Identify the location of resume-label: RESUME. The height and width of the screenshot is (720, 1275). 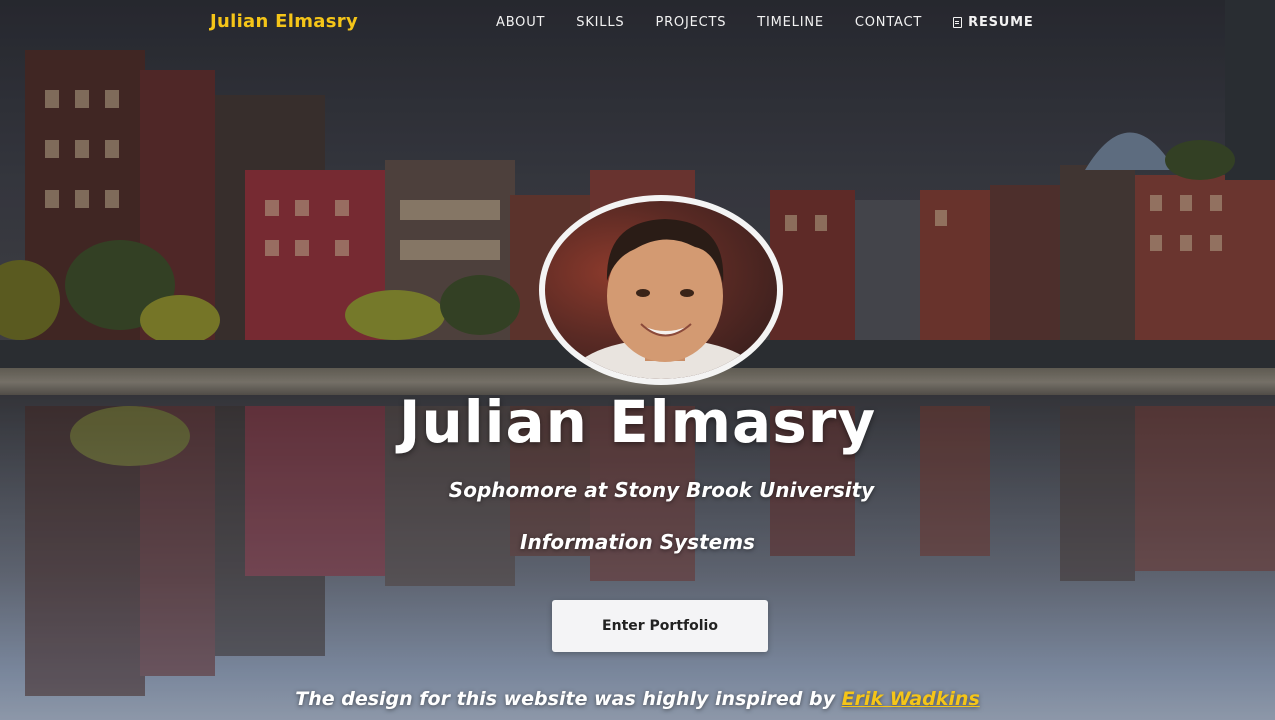
(1001, 22).